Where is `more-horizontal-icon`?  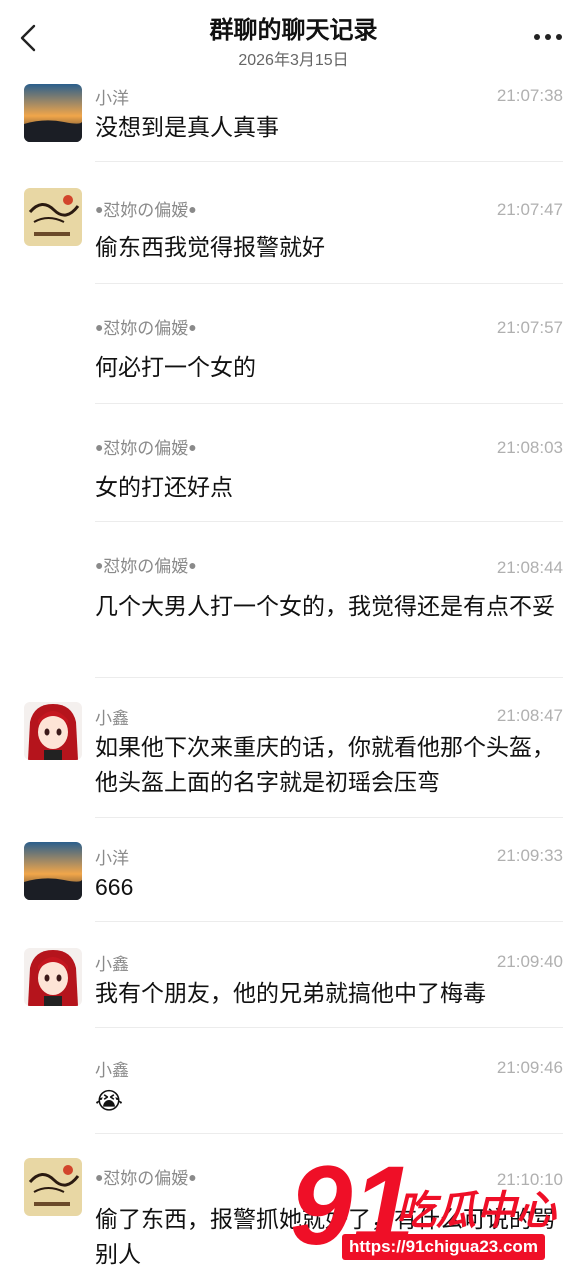
more-horizontal-icon is located at coordinates (548, 37).